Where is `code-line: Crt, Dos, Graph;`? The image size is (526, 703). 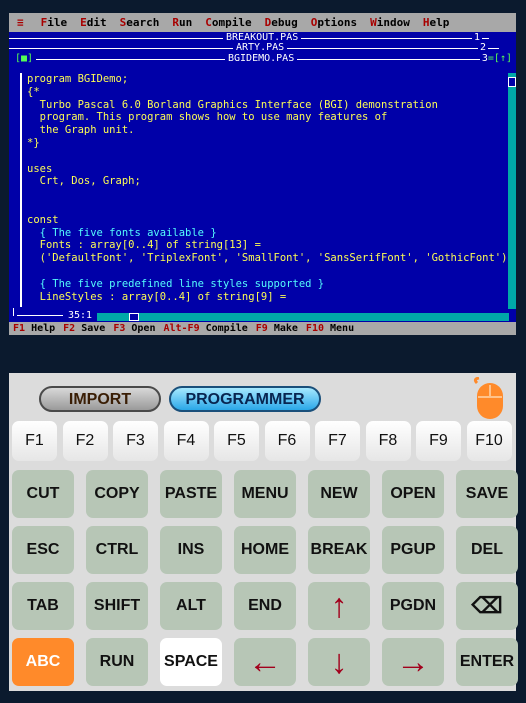 code-line: Crt, Dos, Graph; is located at coordinates (267, 181).